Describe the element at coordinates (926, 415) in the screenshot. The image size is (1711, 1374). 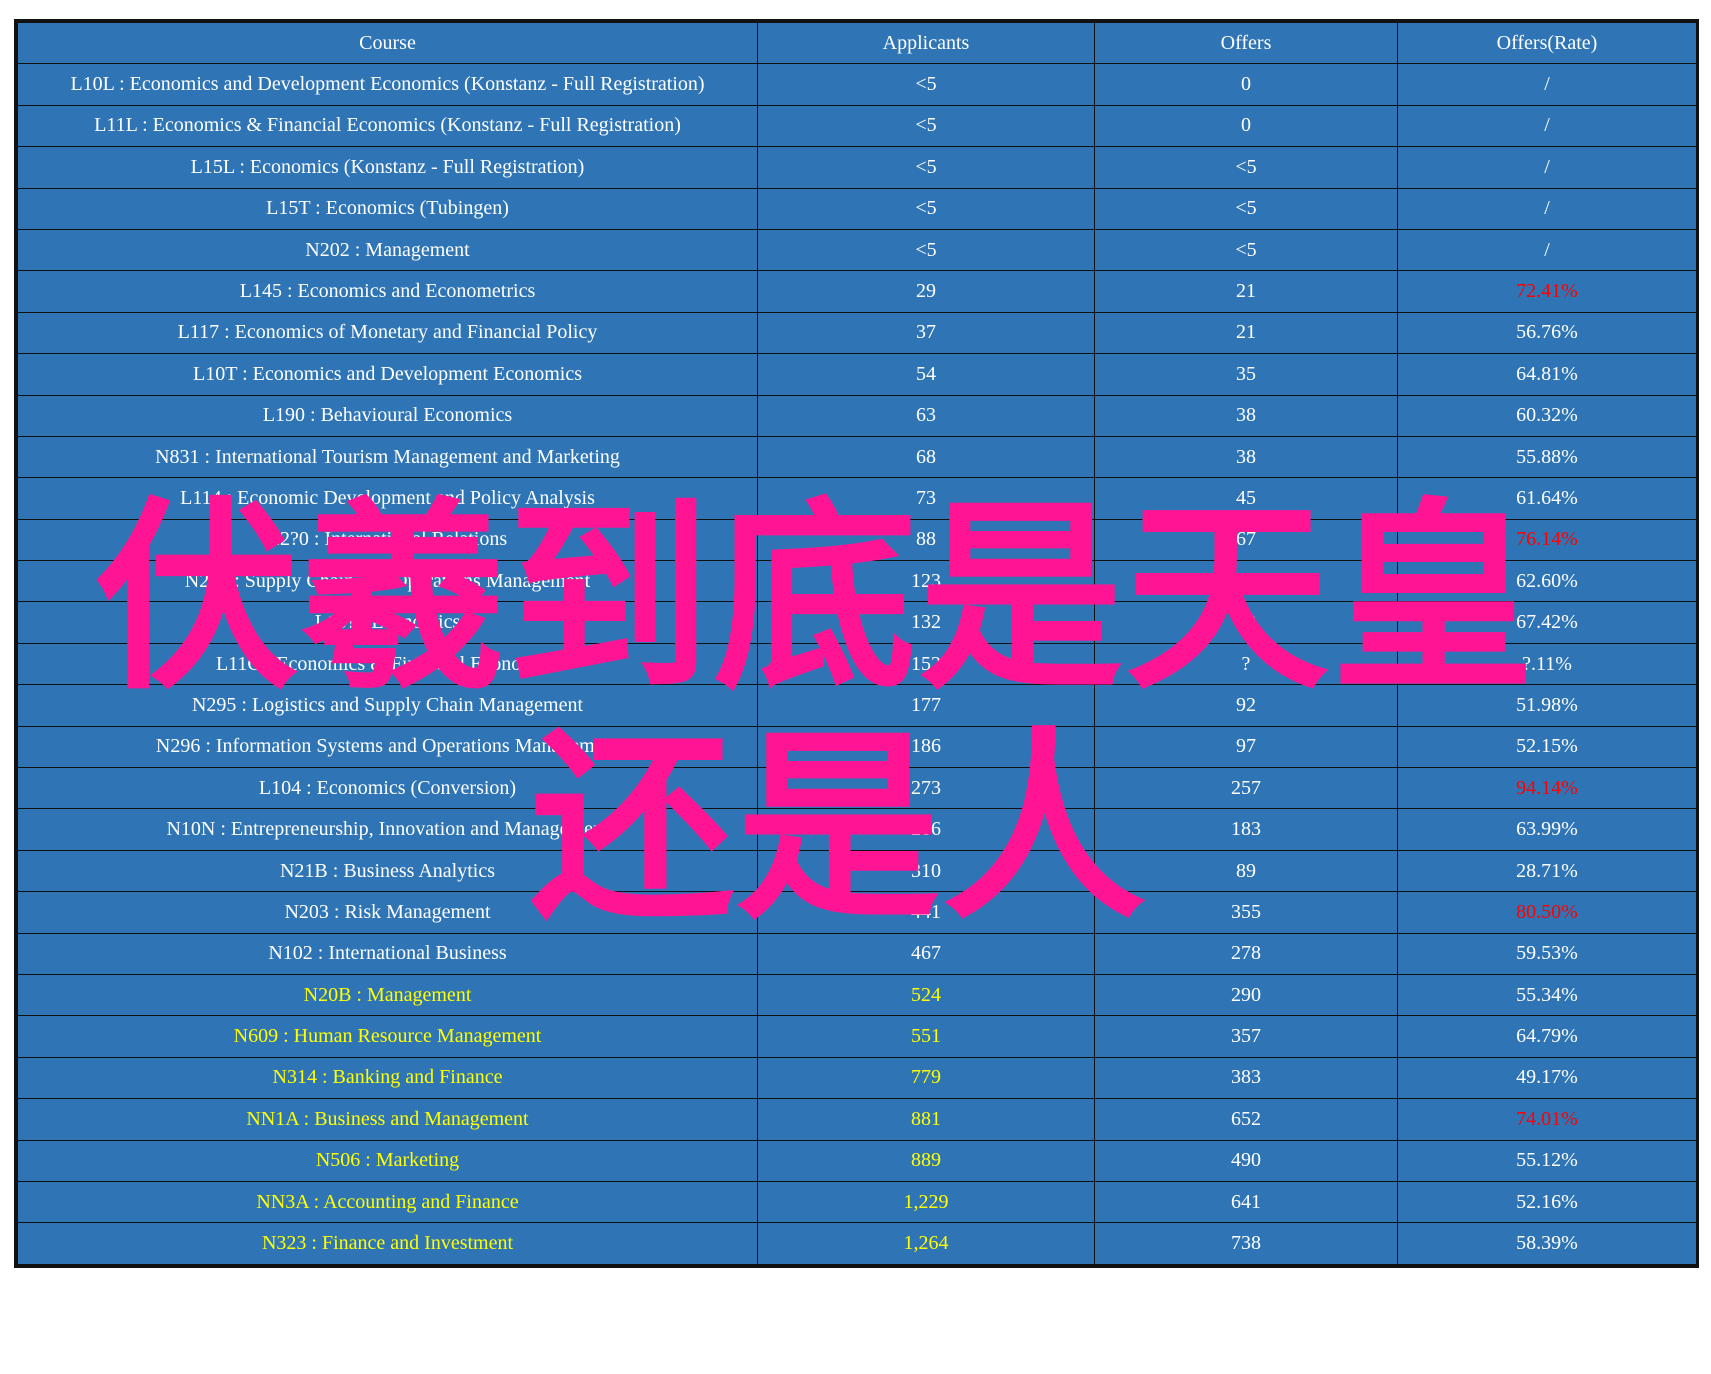
I see `cell-applicants: 63` at that location.